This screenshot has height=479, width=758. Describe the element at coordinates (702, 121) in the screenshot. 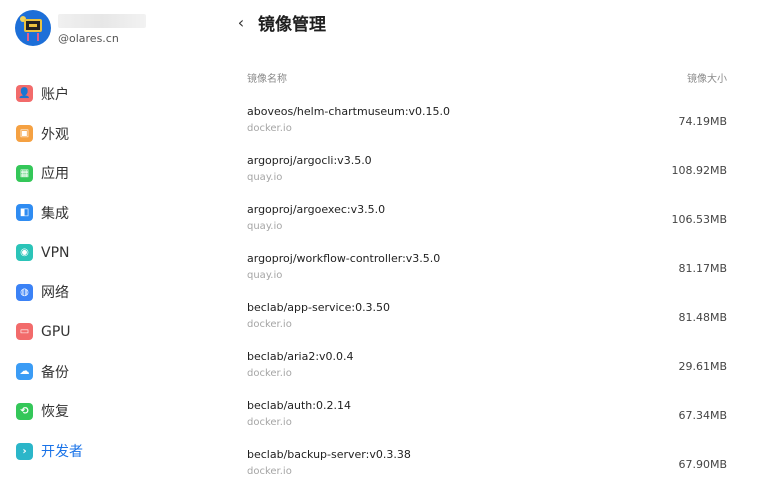

I see `image-size: 74.19MB` at that location.